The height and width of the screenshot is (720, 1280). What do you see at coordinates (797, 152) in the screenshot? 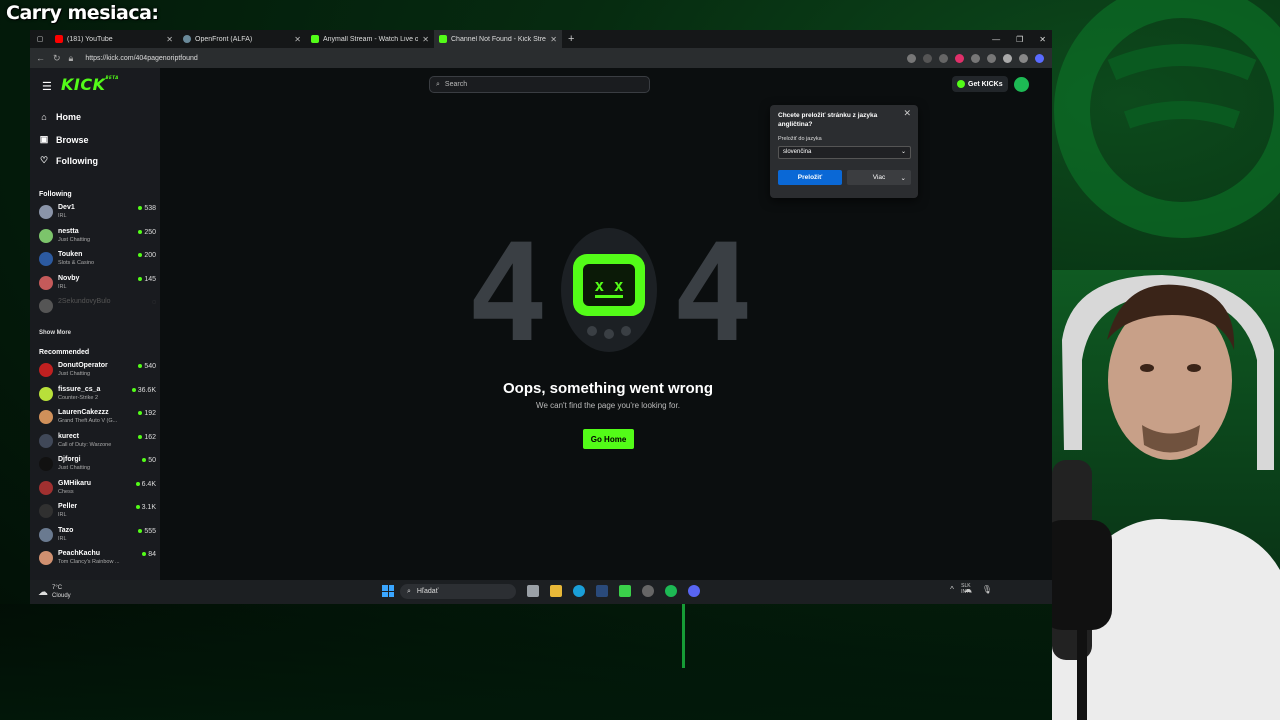
I see `language-select-value: slovenčina` at bounding box center [797, 152].